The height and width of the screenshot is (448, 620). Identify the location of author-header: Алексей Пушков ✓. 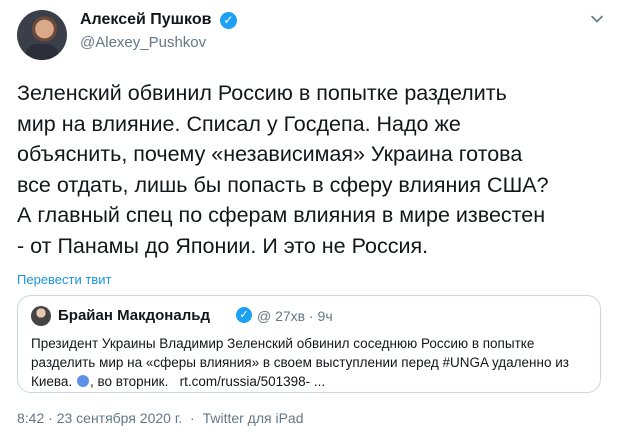
(158, 20).